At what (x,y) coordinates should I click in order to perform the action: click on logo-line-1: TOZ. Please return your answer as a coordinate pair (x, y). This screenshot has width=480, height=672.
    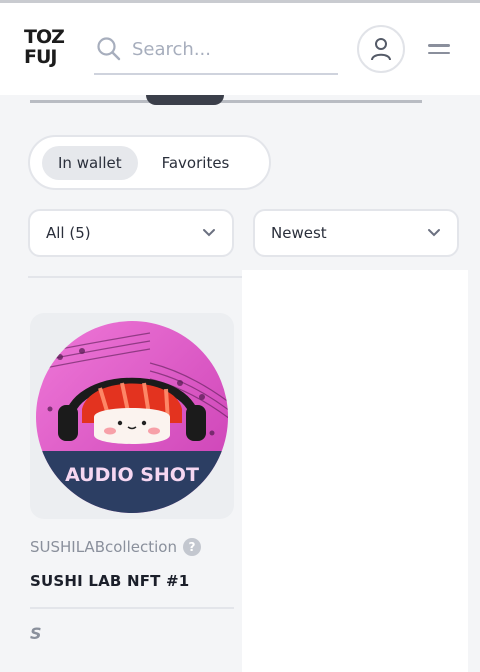
    Looking at the image, I should click on (44, 37).